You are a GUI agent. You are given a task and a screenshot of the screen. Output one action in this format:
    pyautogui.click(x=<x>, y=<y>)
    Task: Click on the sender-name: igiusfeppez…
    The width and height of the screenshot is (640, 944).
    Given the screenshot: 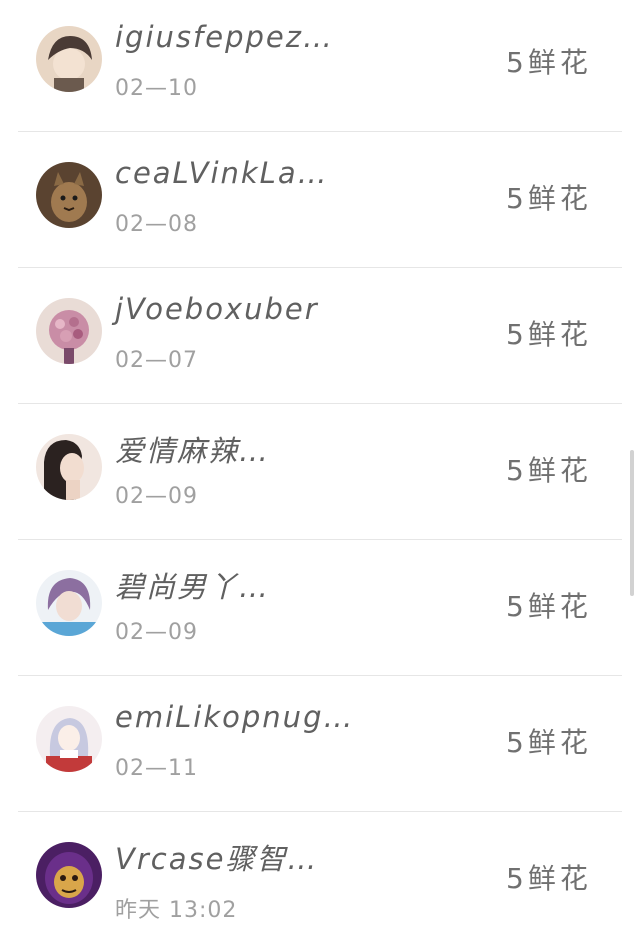 What is the action you would take?
    pyautogui.click(x=224, y=37)
    